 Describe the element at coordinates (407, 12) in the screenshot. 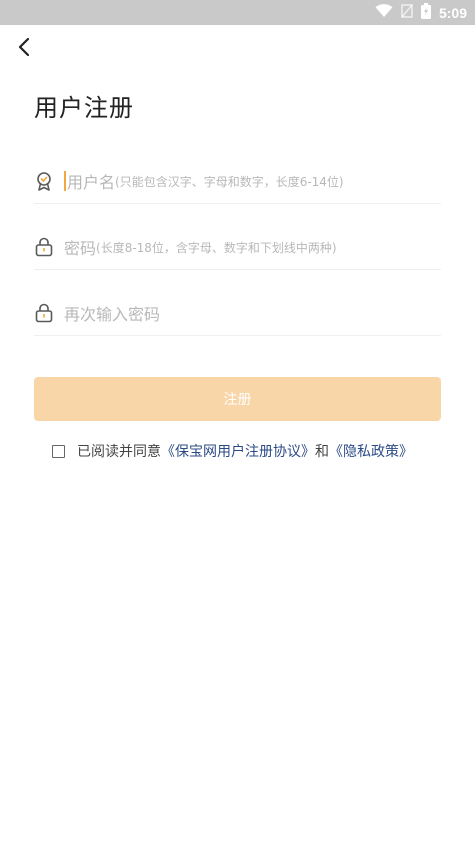

I see `signal-icon` at that location.